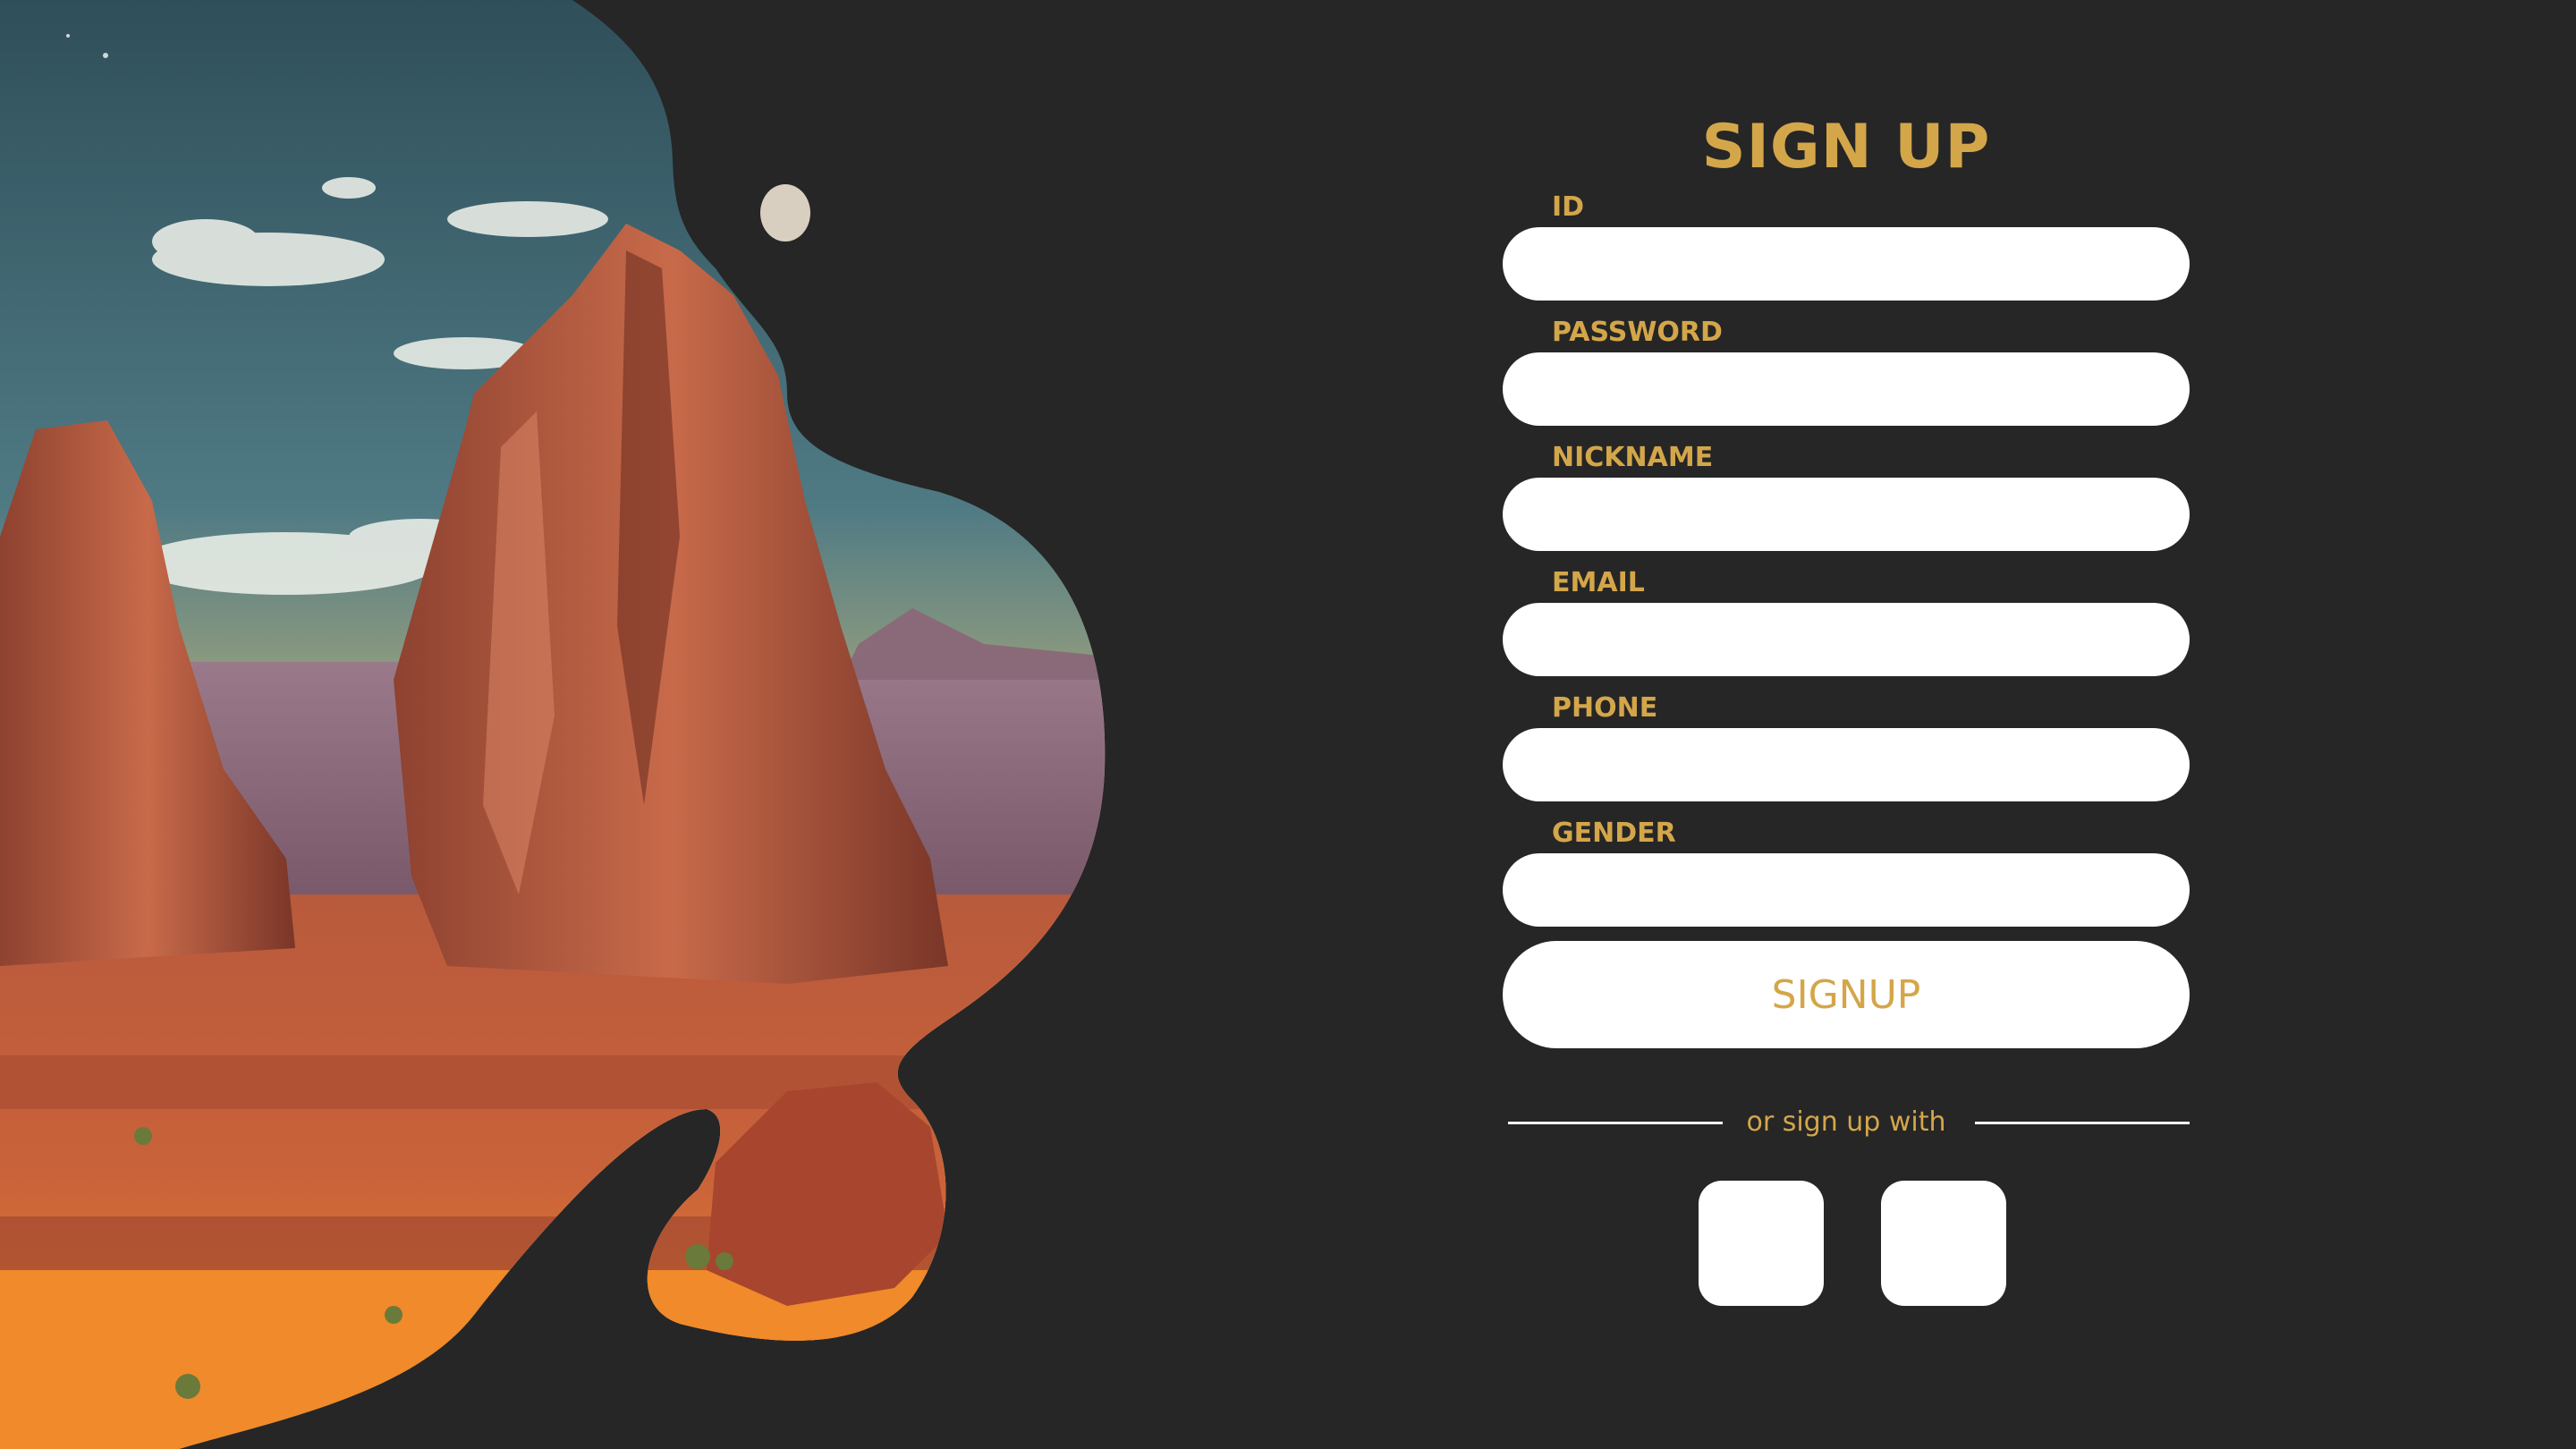 This screenshot has width=2576, height=1449. Describe the element at coordinates (1846, 389) in the screenshot. I see `password-input` at that location.